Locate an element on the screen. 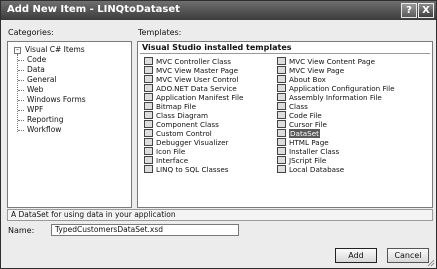  template-item: Application Manifest File is located at coordinates (193, 97).